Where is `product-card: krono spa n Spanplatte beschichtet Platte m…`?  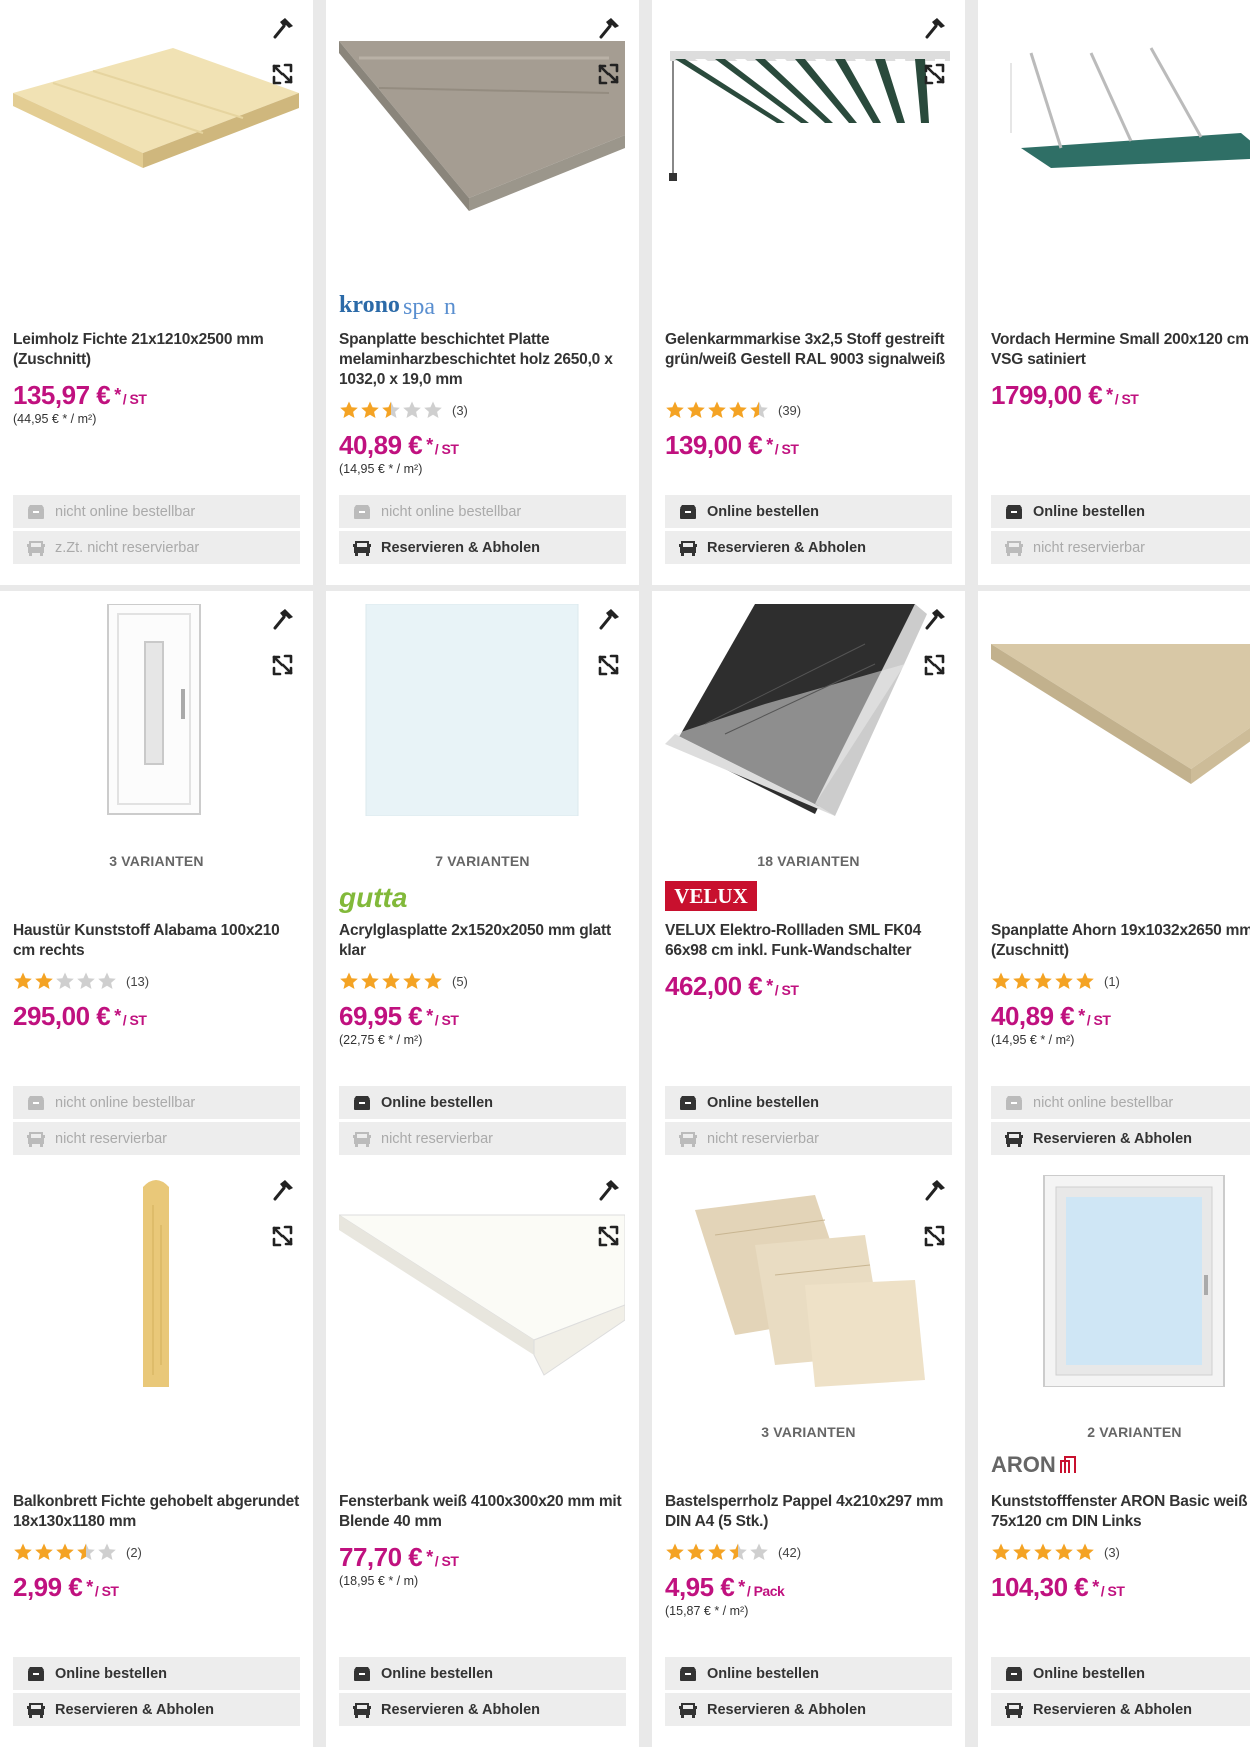
product-card: krono spa n Spanplatte beschichtet Platte m… is located at coordinates (482, 292).